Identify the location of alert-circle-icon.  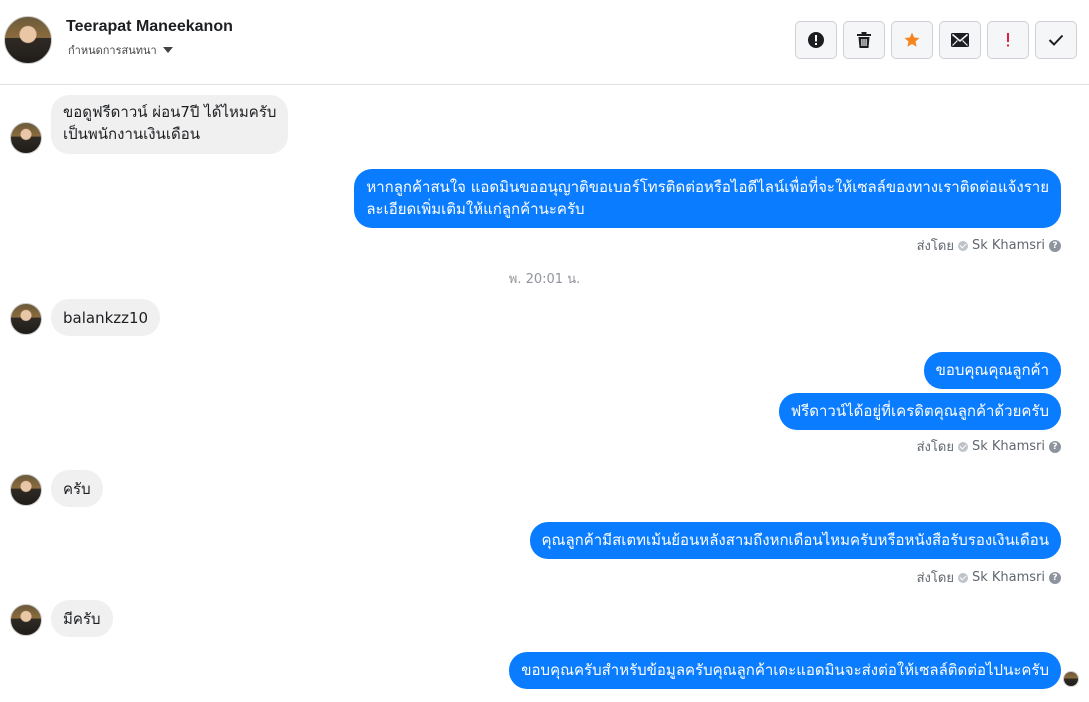
(816, 40).